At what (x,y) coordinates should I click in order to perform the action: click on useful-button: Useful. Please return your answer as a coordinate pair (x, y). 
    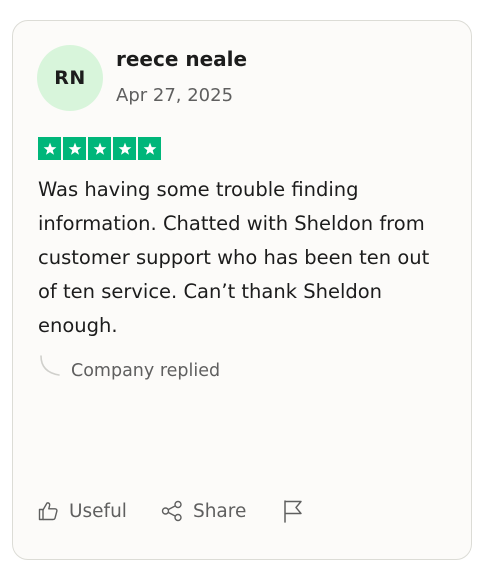
    Looking at the image, I should click on (82, 511).